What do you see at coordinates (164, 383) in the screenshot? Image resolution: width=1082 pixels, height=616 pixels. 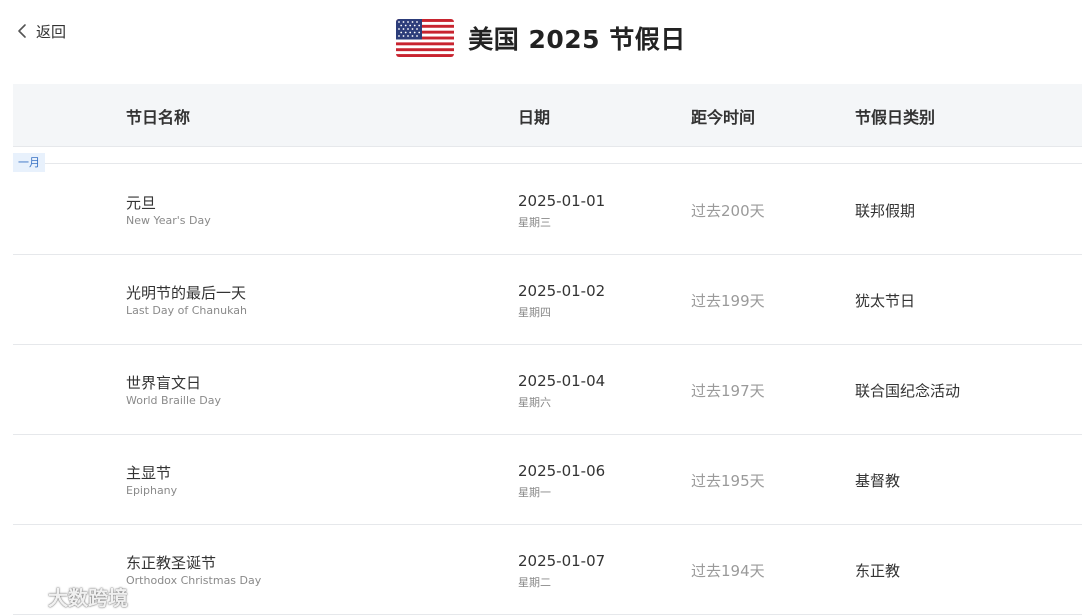 I see `holiday-name: 世界盲文日` at bounding box center [164, 383].